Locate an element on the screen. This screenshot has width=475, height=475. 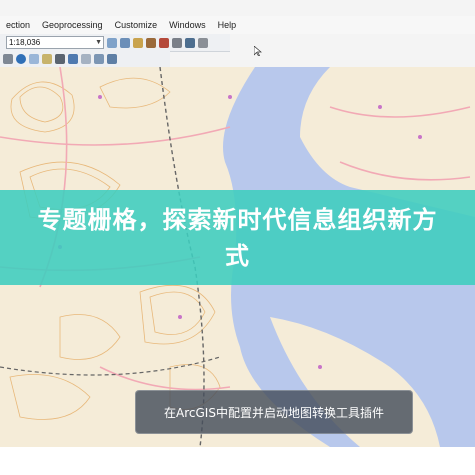
measure-icon is located at coordinates (47, 59).